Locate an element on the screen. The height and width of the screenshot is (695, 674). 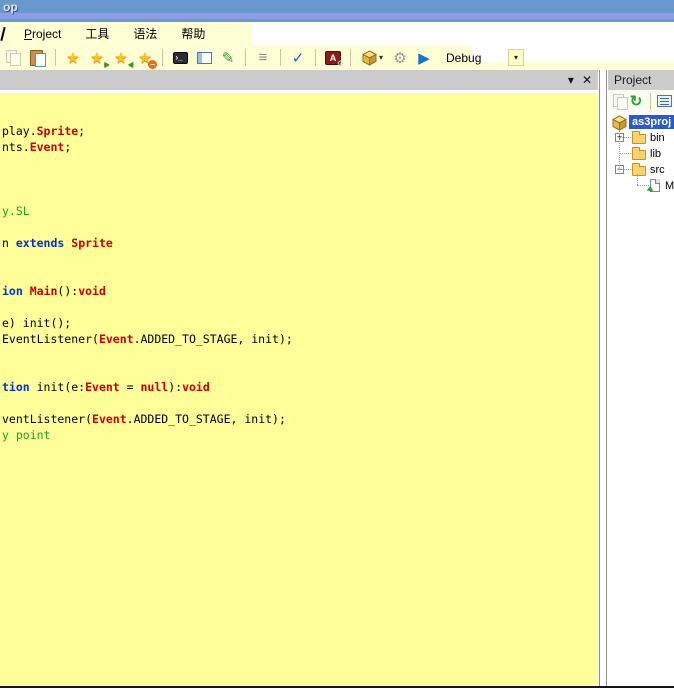
tree-item-label: bin is located at coordinates (657, 138).